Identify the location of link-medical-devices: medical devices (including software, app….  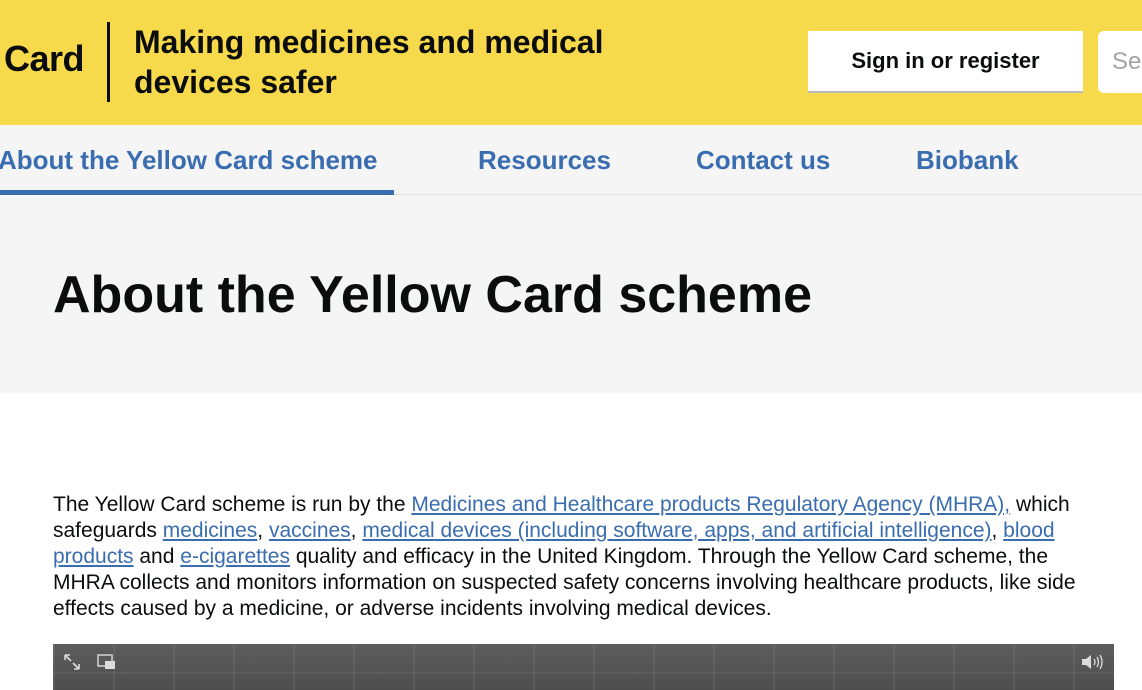
(676, 530).